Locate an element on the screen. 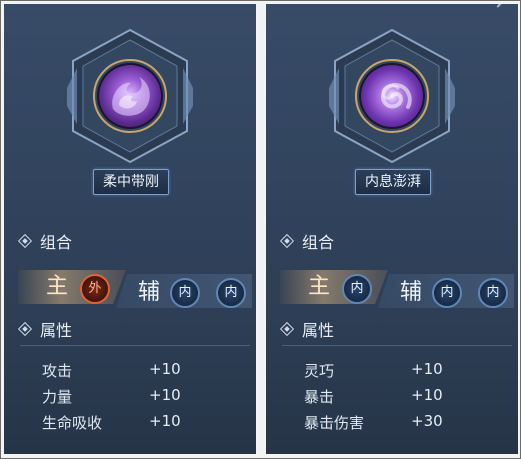  skill-emblem: 内息澎湃 is located at coordinates (392, 111).